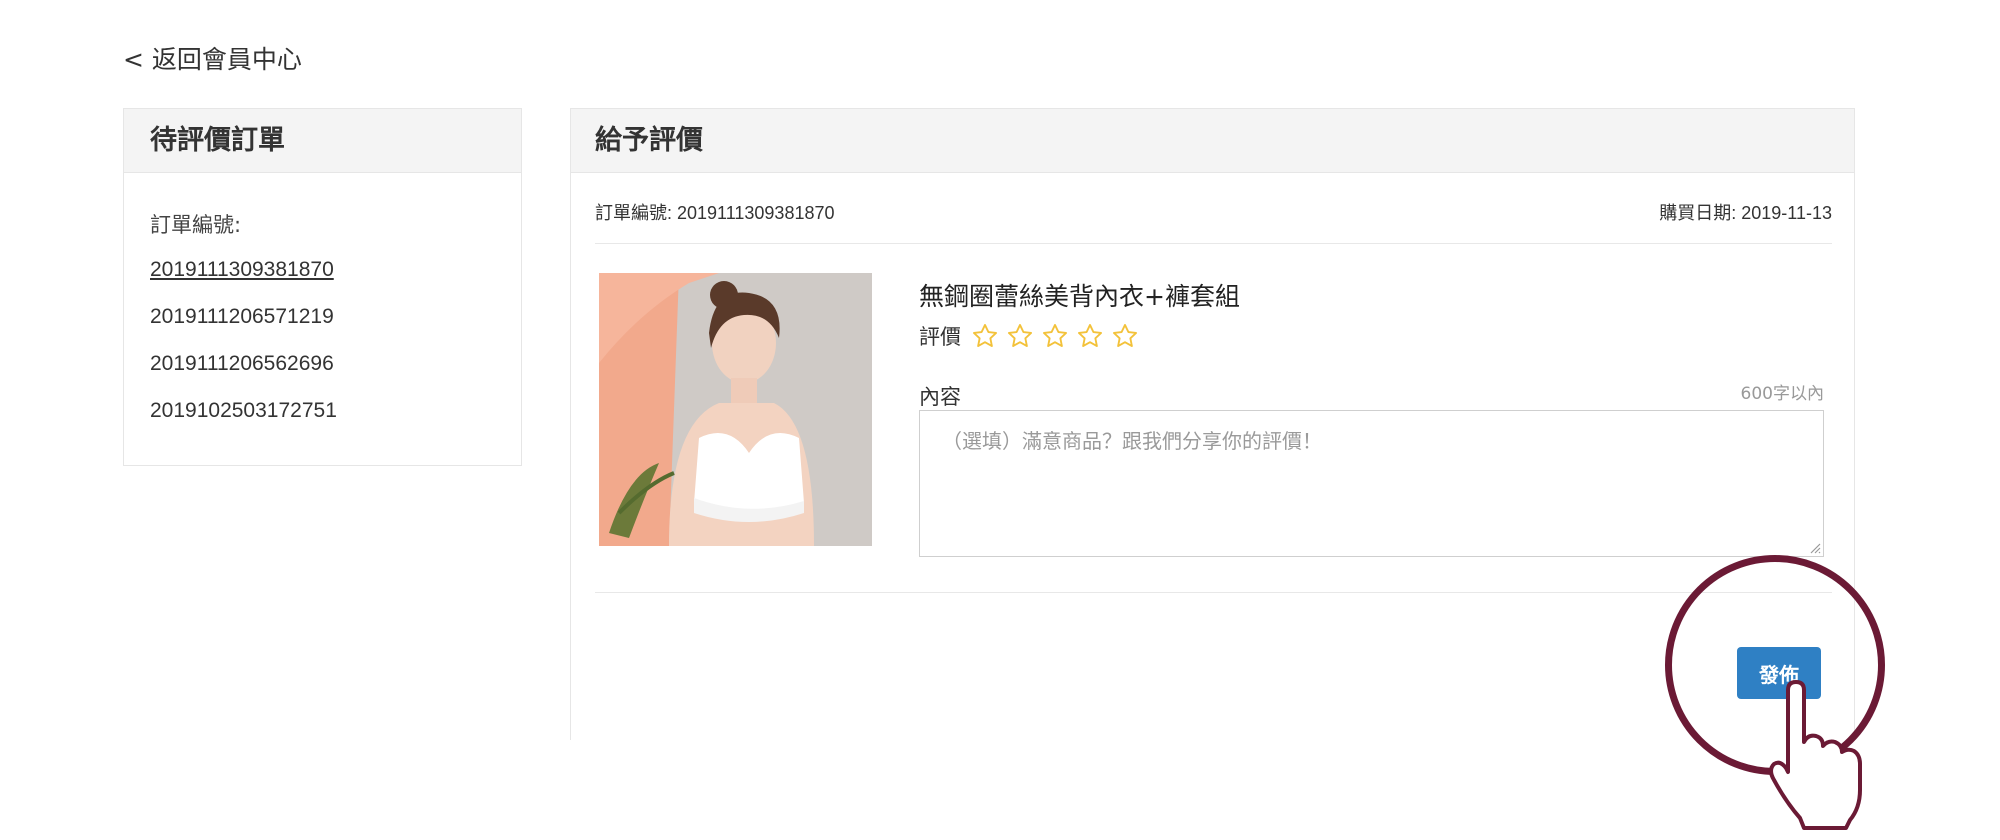  I want to click on char-limit-hint: 600字以內, so click(1782, 394).